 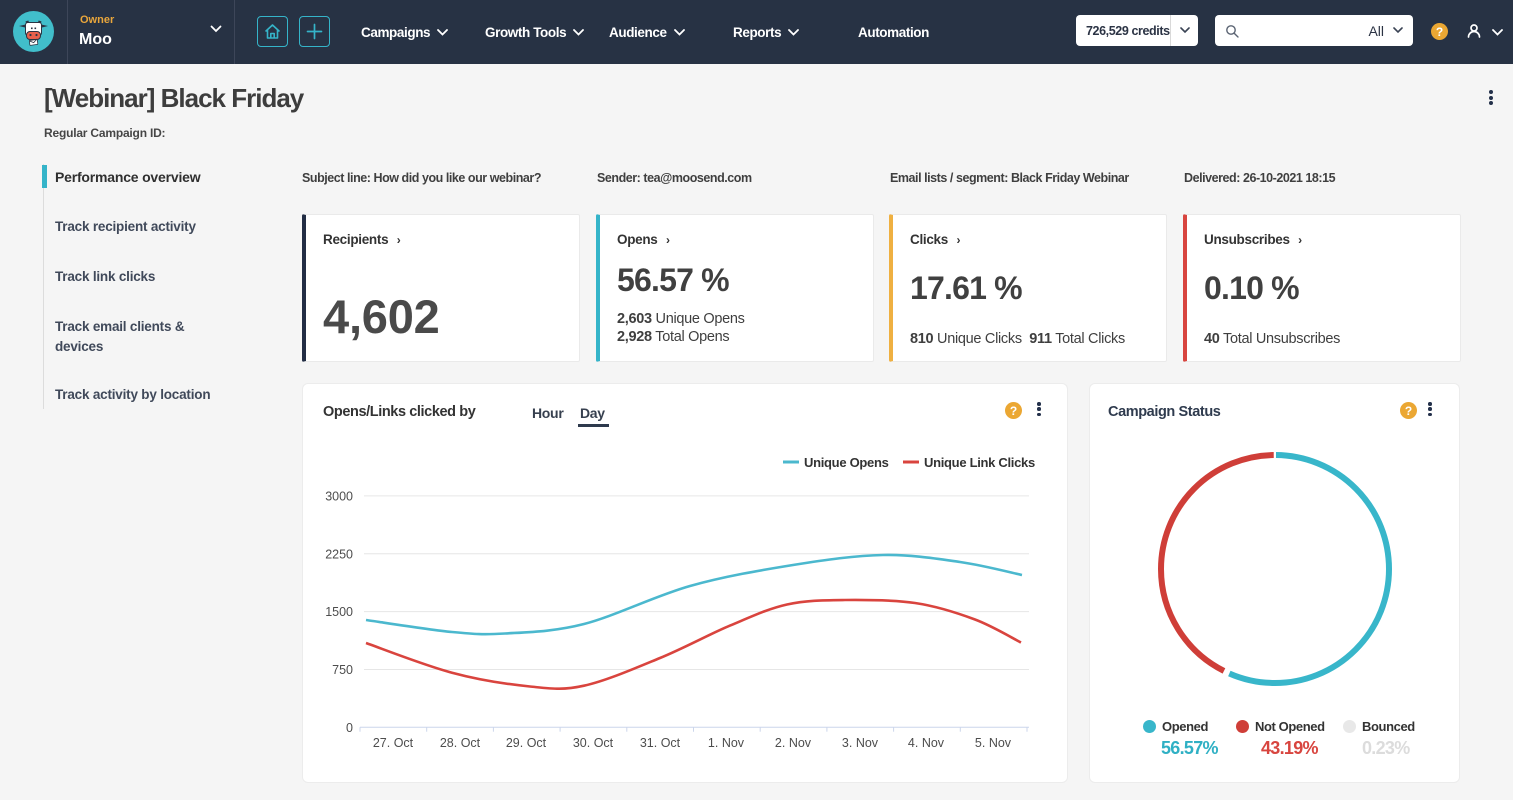 What do you see at coordinates (339, 612) in the screenshot?
I see `svg-text: 1500` at bounding box center [339, 612].